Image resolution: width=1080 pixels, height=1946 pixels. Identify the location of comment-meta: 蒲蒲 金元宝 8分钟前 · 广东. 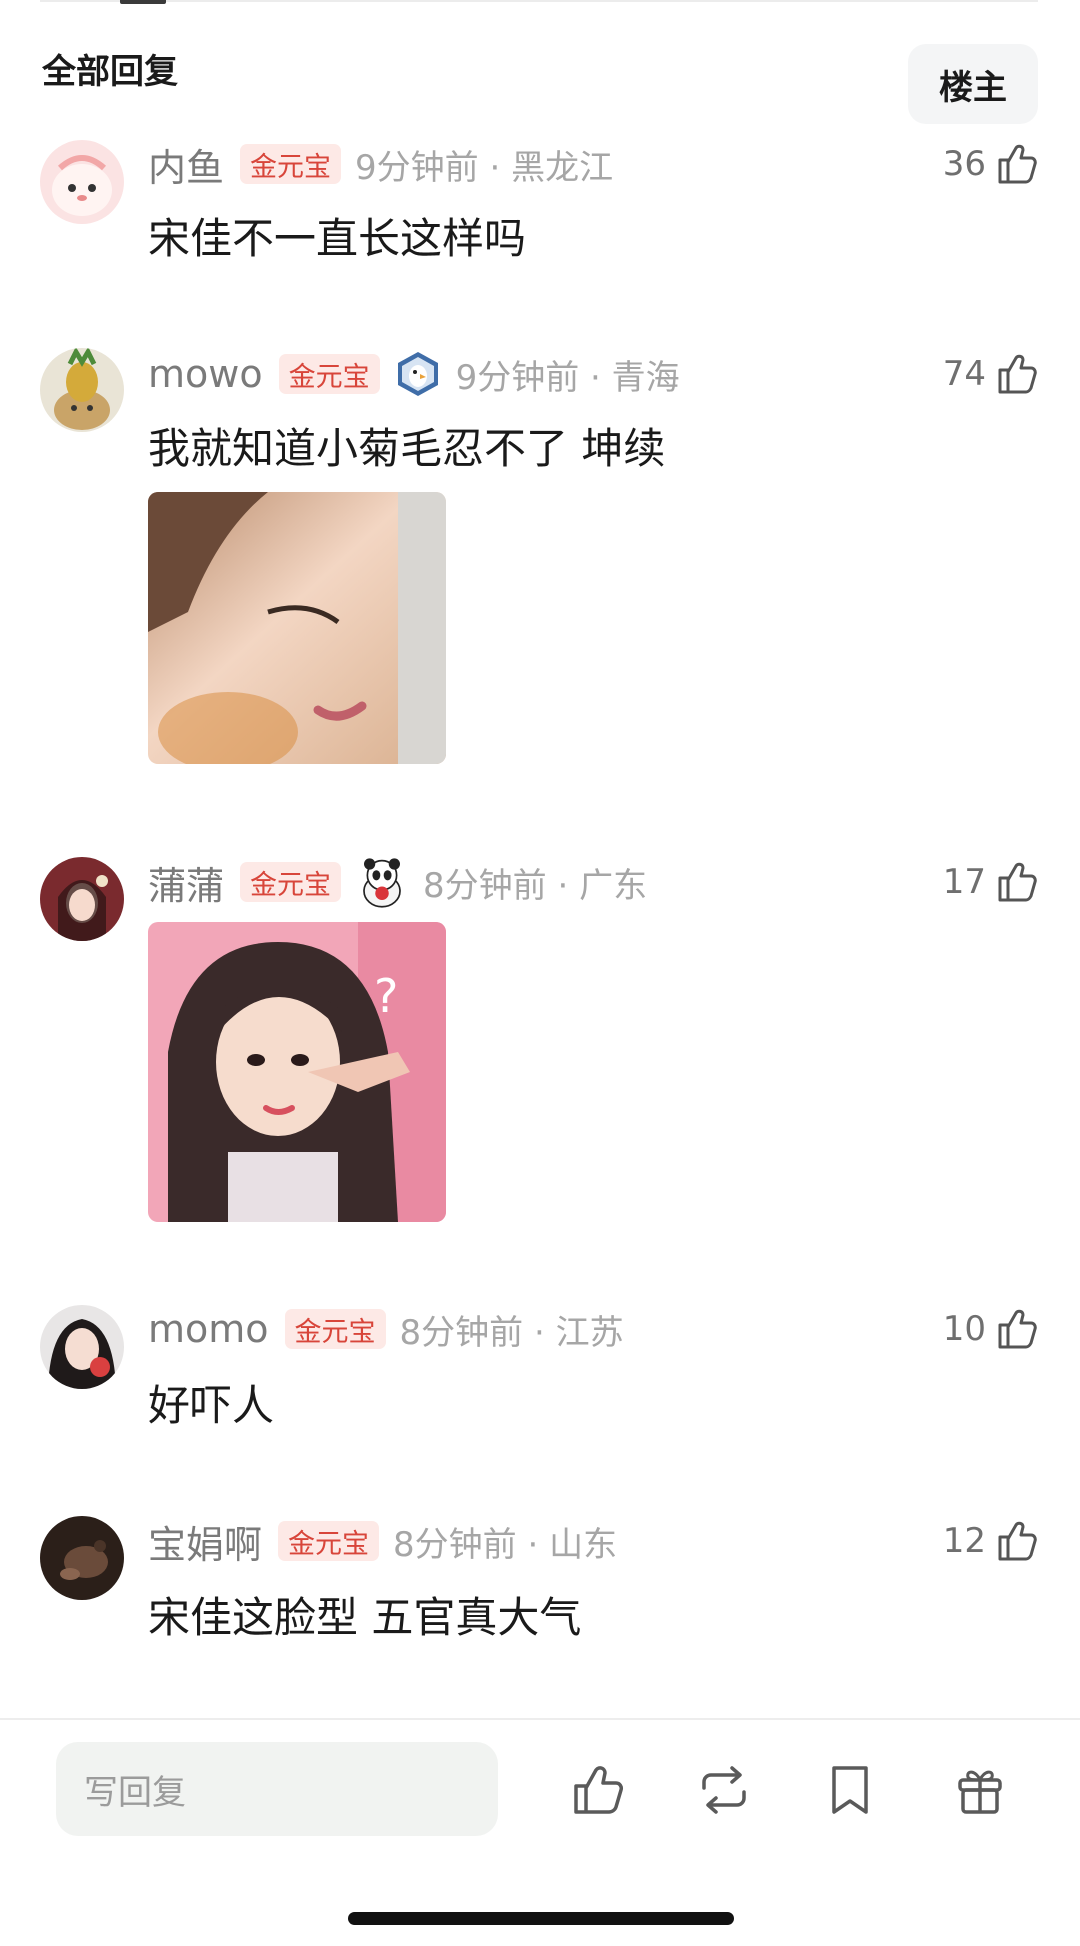
(398, 883).